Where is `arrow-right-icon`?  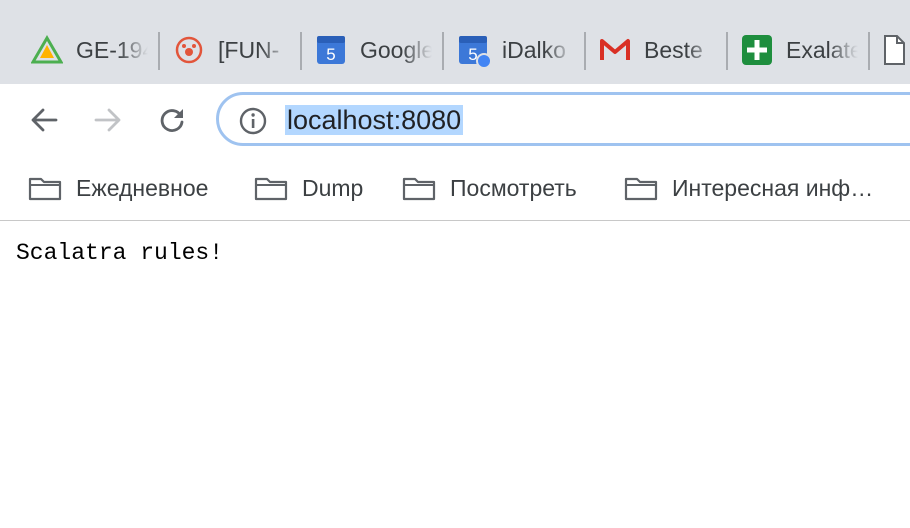 arrow-right-icon is located at coordinates (107, 120).